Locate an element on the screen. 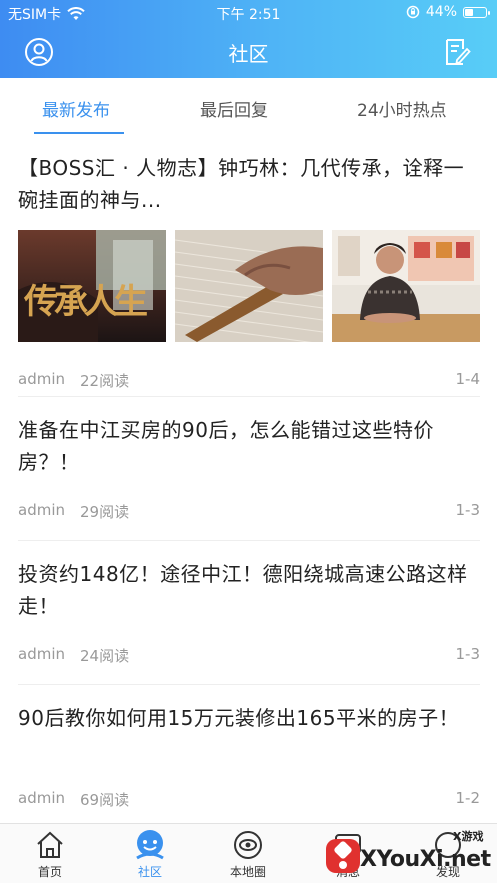 This screenshot has width=497, height=883. post-read-count: 24阅读 is located at coordinates (105, 656).